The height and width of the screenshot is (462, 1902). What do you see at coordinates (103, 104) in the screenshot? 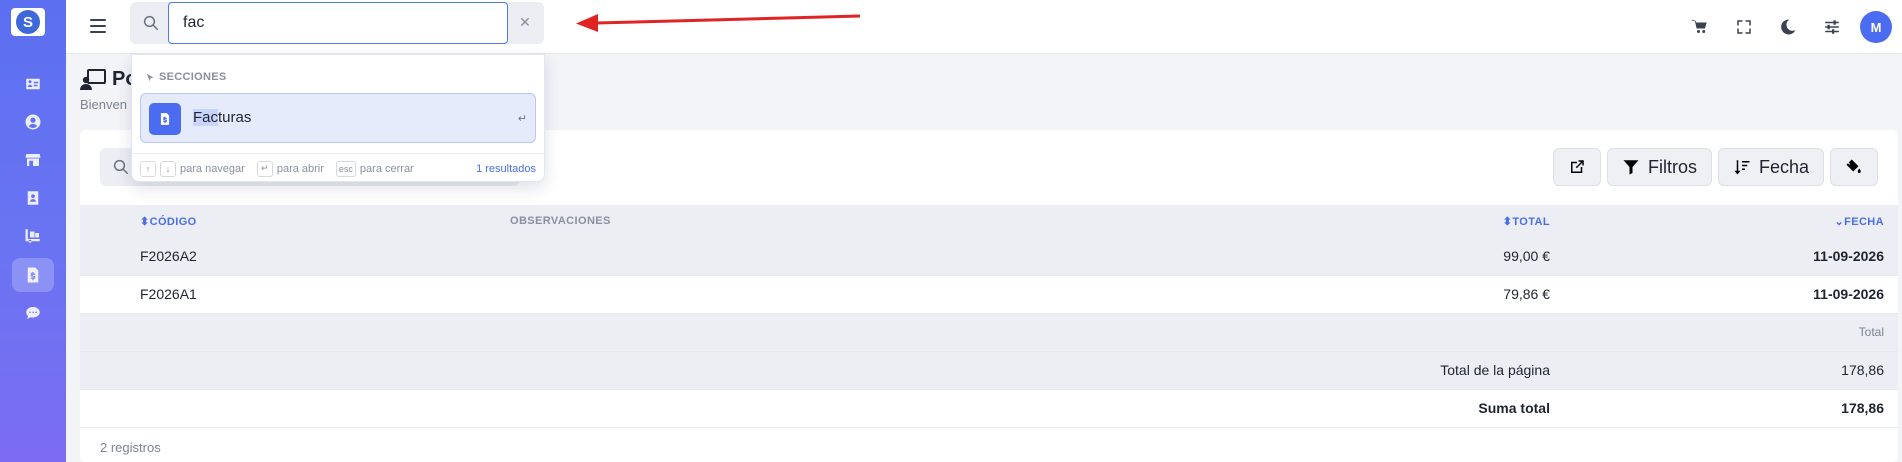
I see `page-subtitle: Bienven` at bounding box center [103, 104].